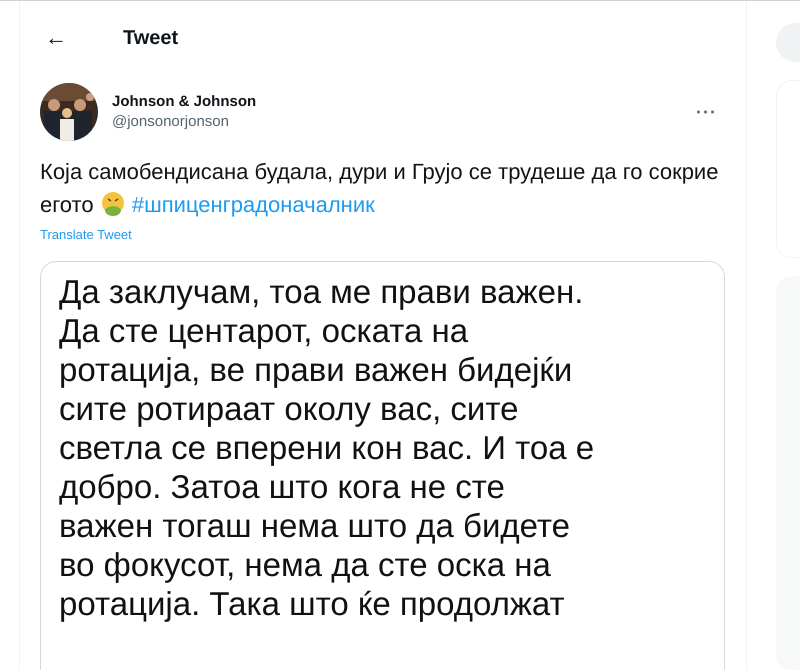 This screenshot has height=670, width=800. I want to click on image-text-line: добро. Затоа што кога не сте, so click(282, 486).